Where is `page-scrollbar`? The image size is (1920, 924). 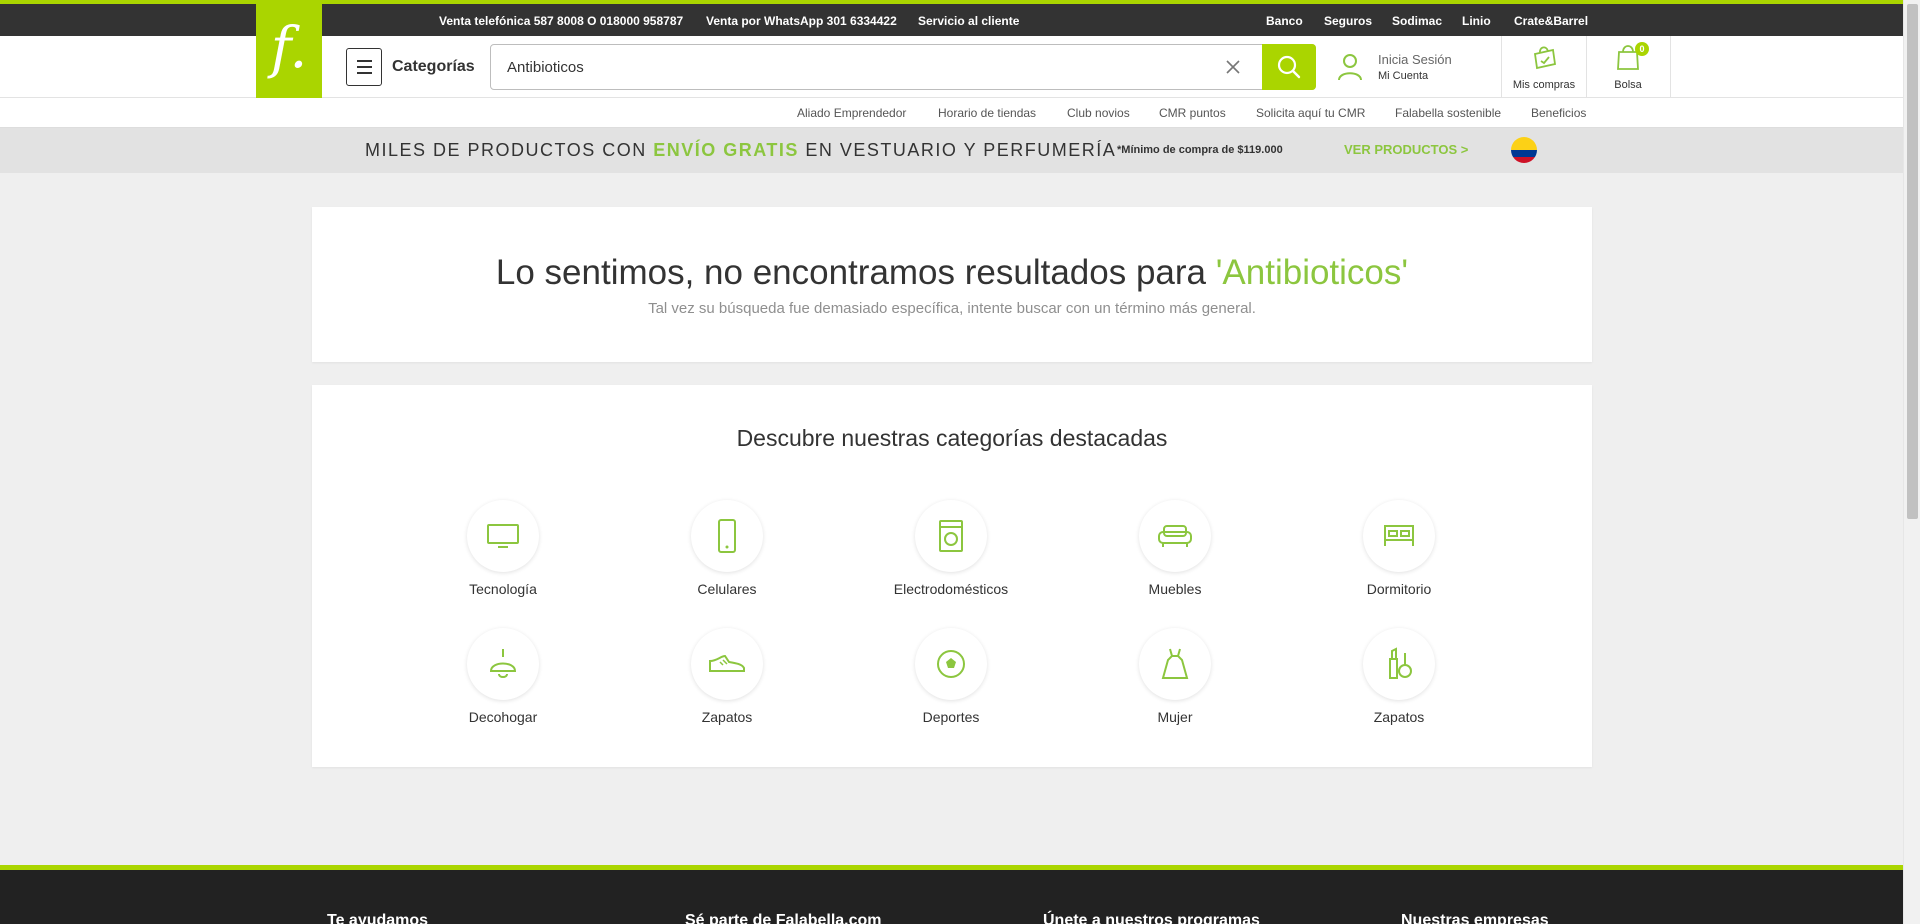 page-scrollbar is located at coordinates (1911, 462).